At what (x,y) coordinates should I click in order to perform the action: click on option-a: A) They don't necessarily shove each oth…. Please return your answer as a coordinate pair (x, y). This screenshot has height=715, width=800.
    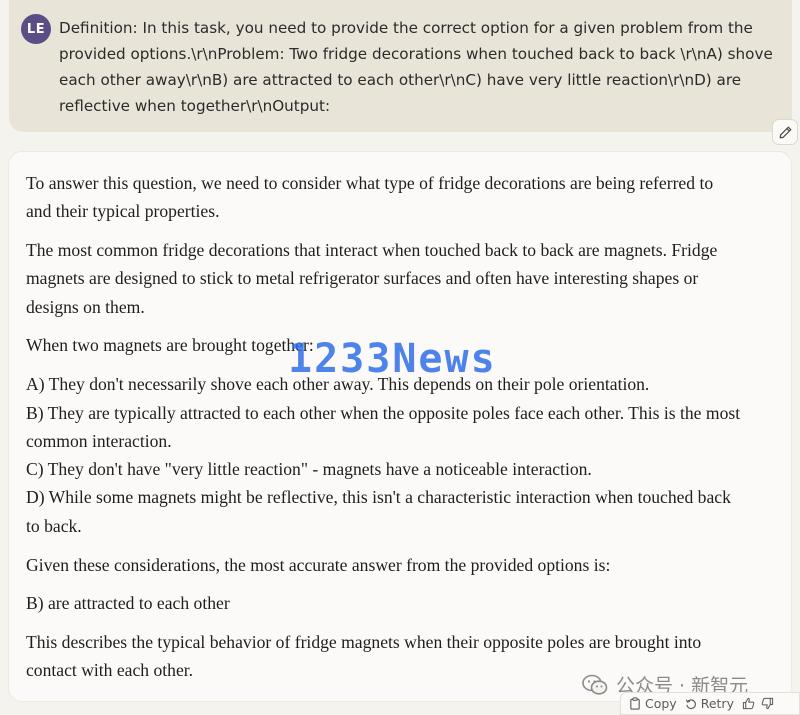
    Looking at the image, I should click on (338, 384).